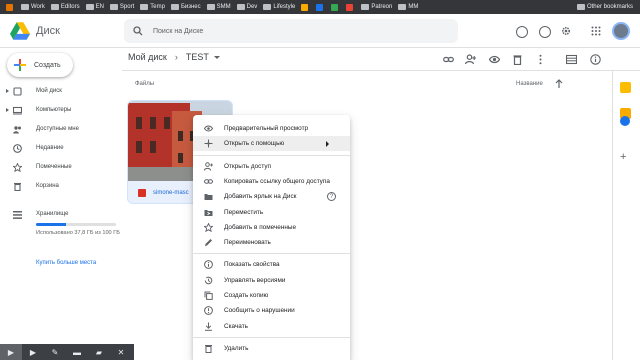 The width and height of the screenshot is (640, 360). I want to click on sidebar-item: Мой диск, so click(61, 91).